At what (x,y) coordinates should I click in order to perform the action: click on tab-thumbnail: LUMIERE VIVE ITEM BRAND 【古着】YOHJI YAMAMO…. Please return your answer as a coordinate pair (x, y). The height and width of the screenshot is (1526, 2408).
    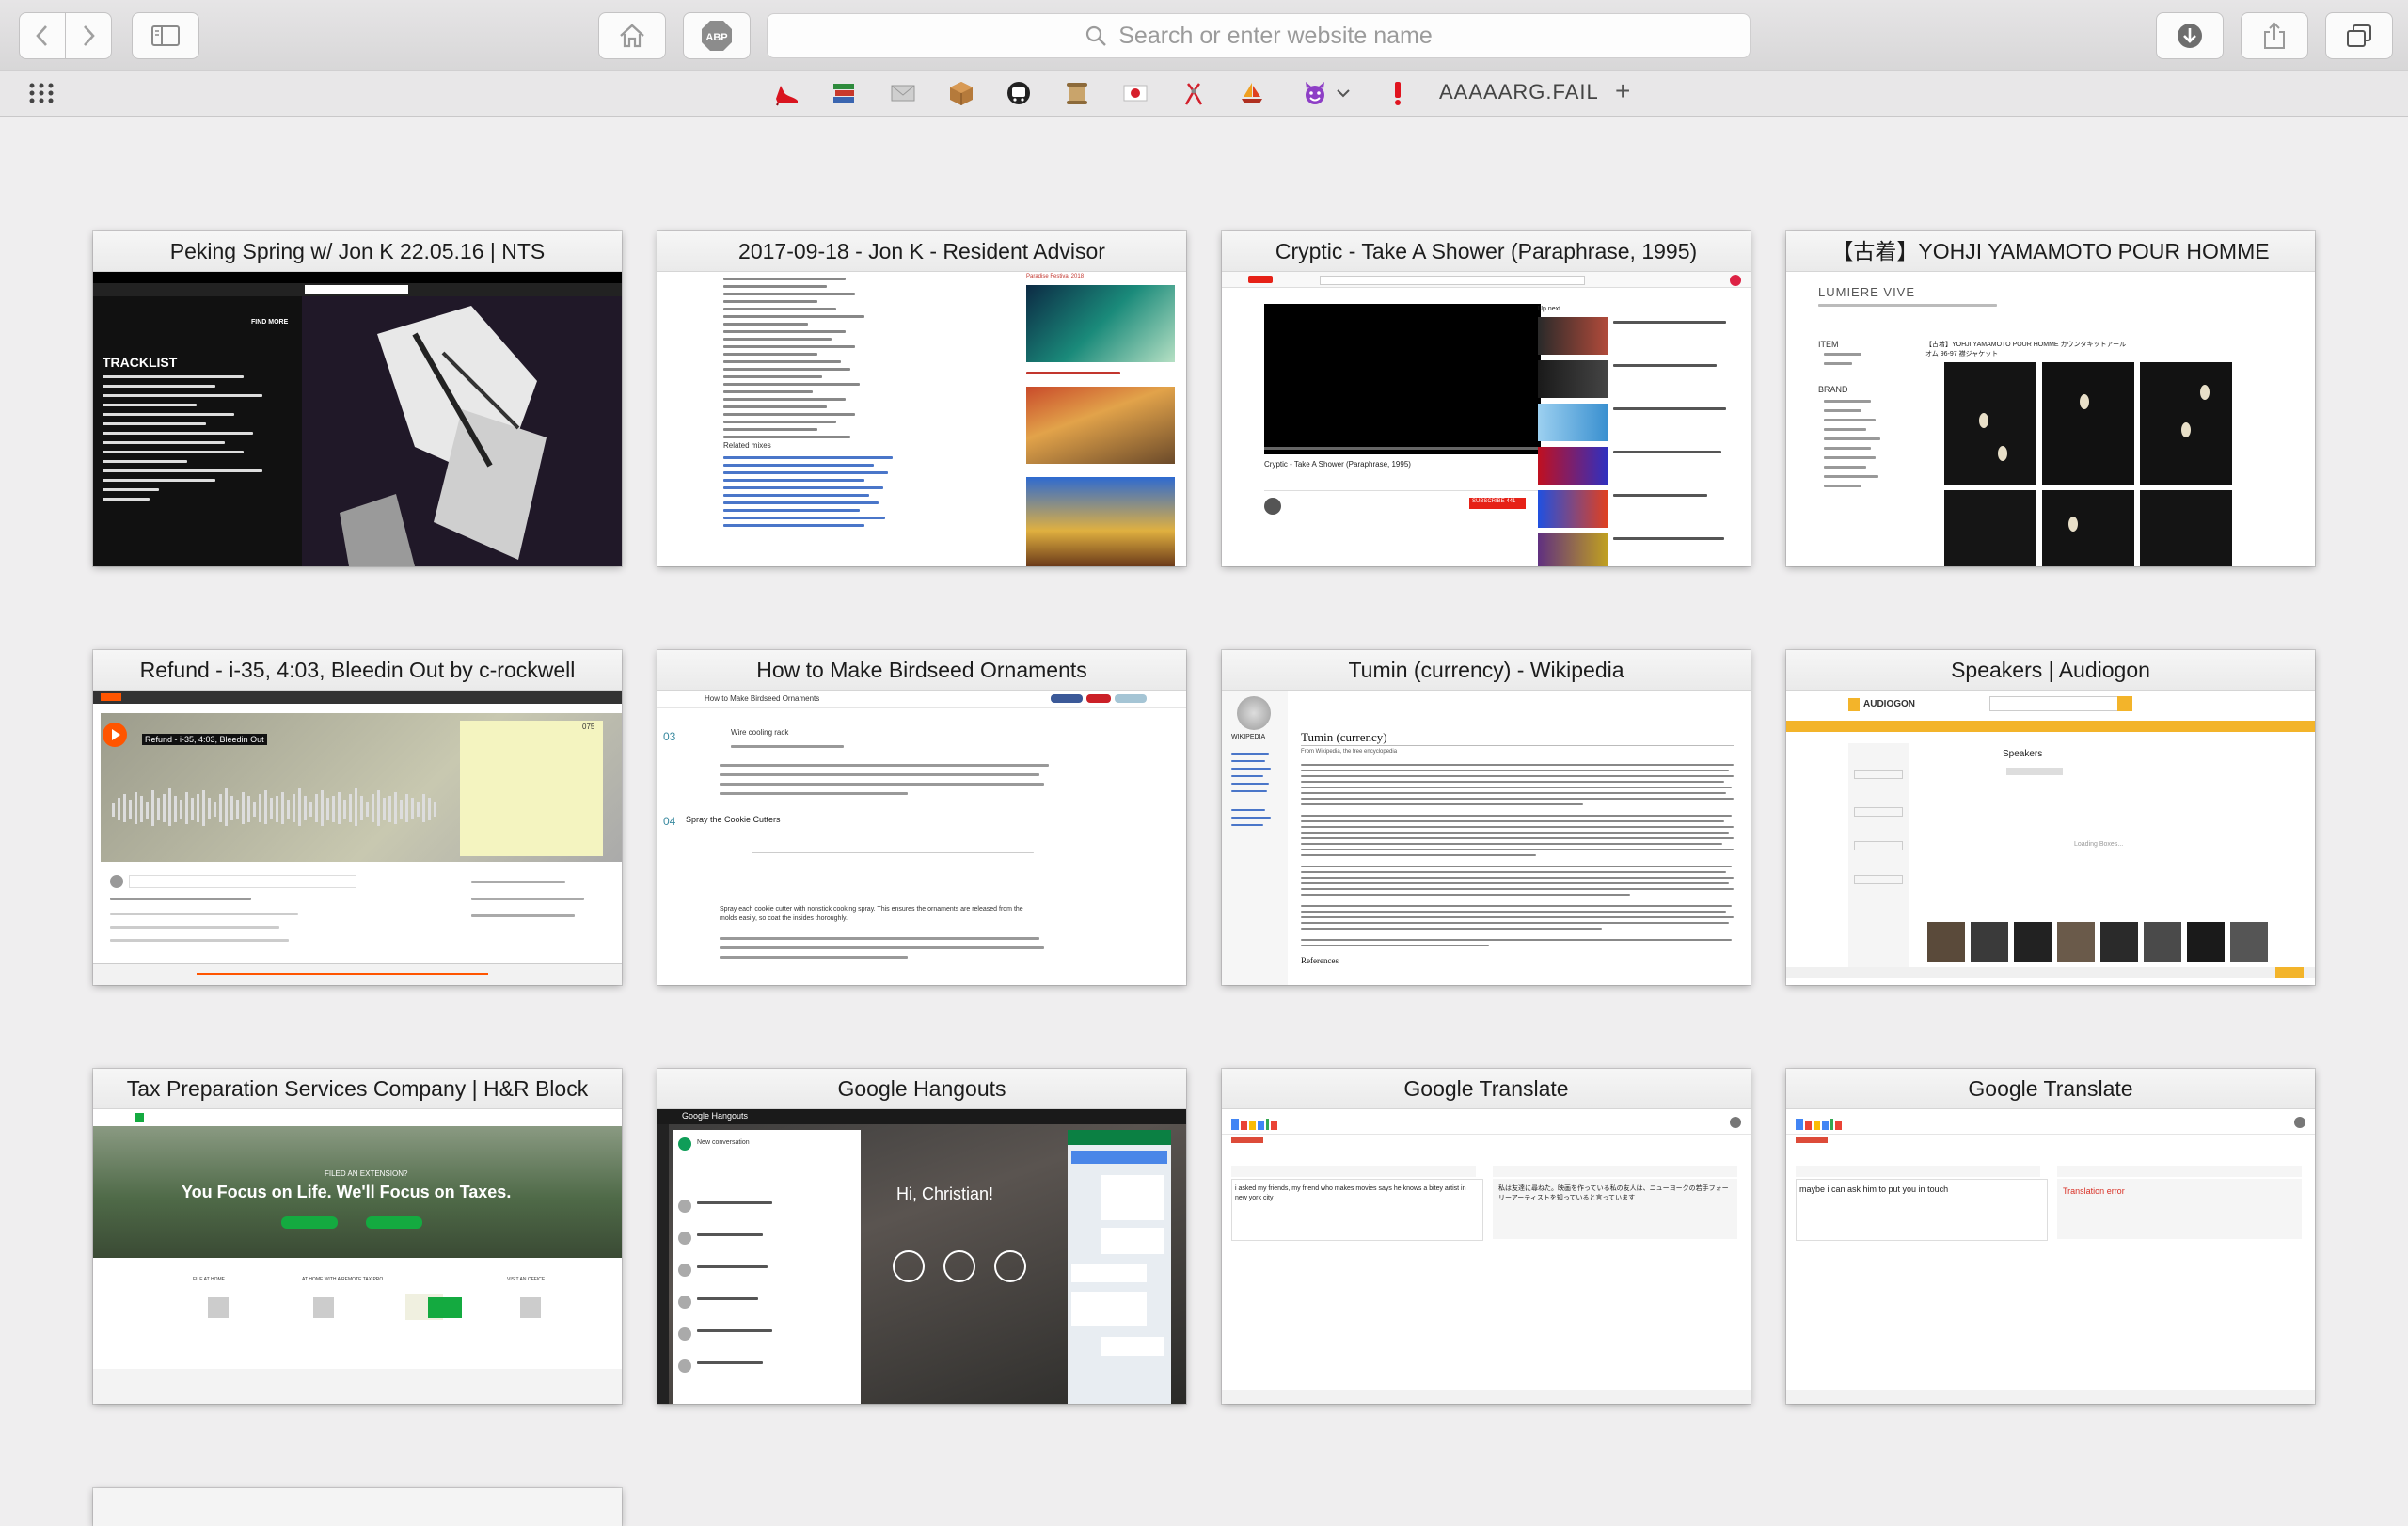
    Looking at the image, I should click on (2050, 419).